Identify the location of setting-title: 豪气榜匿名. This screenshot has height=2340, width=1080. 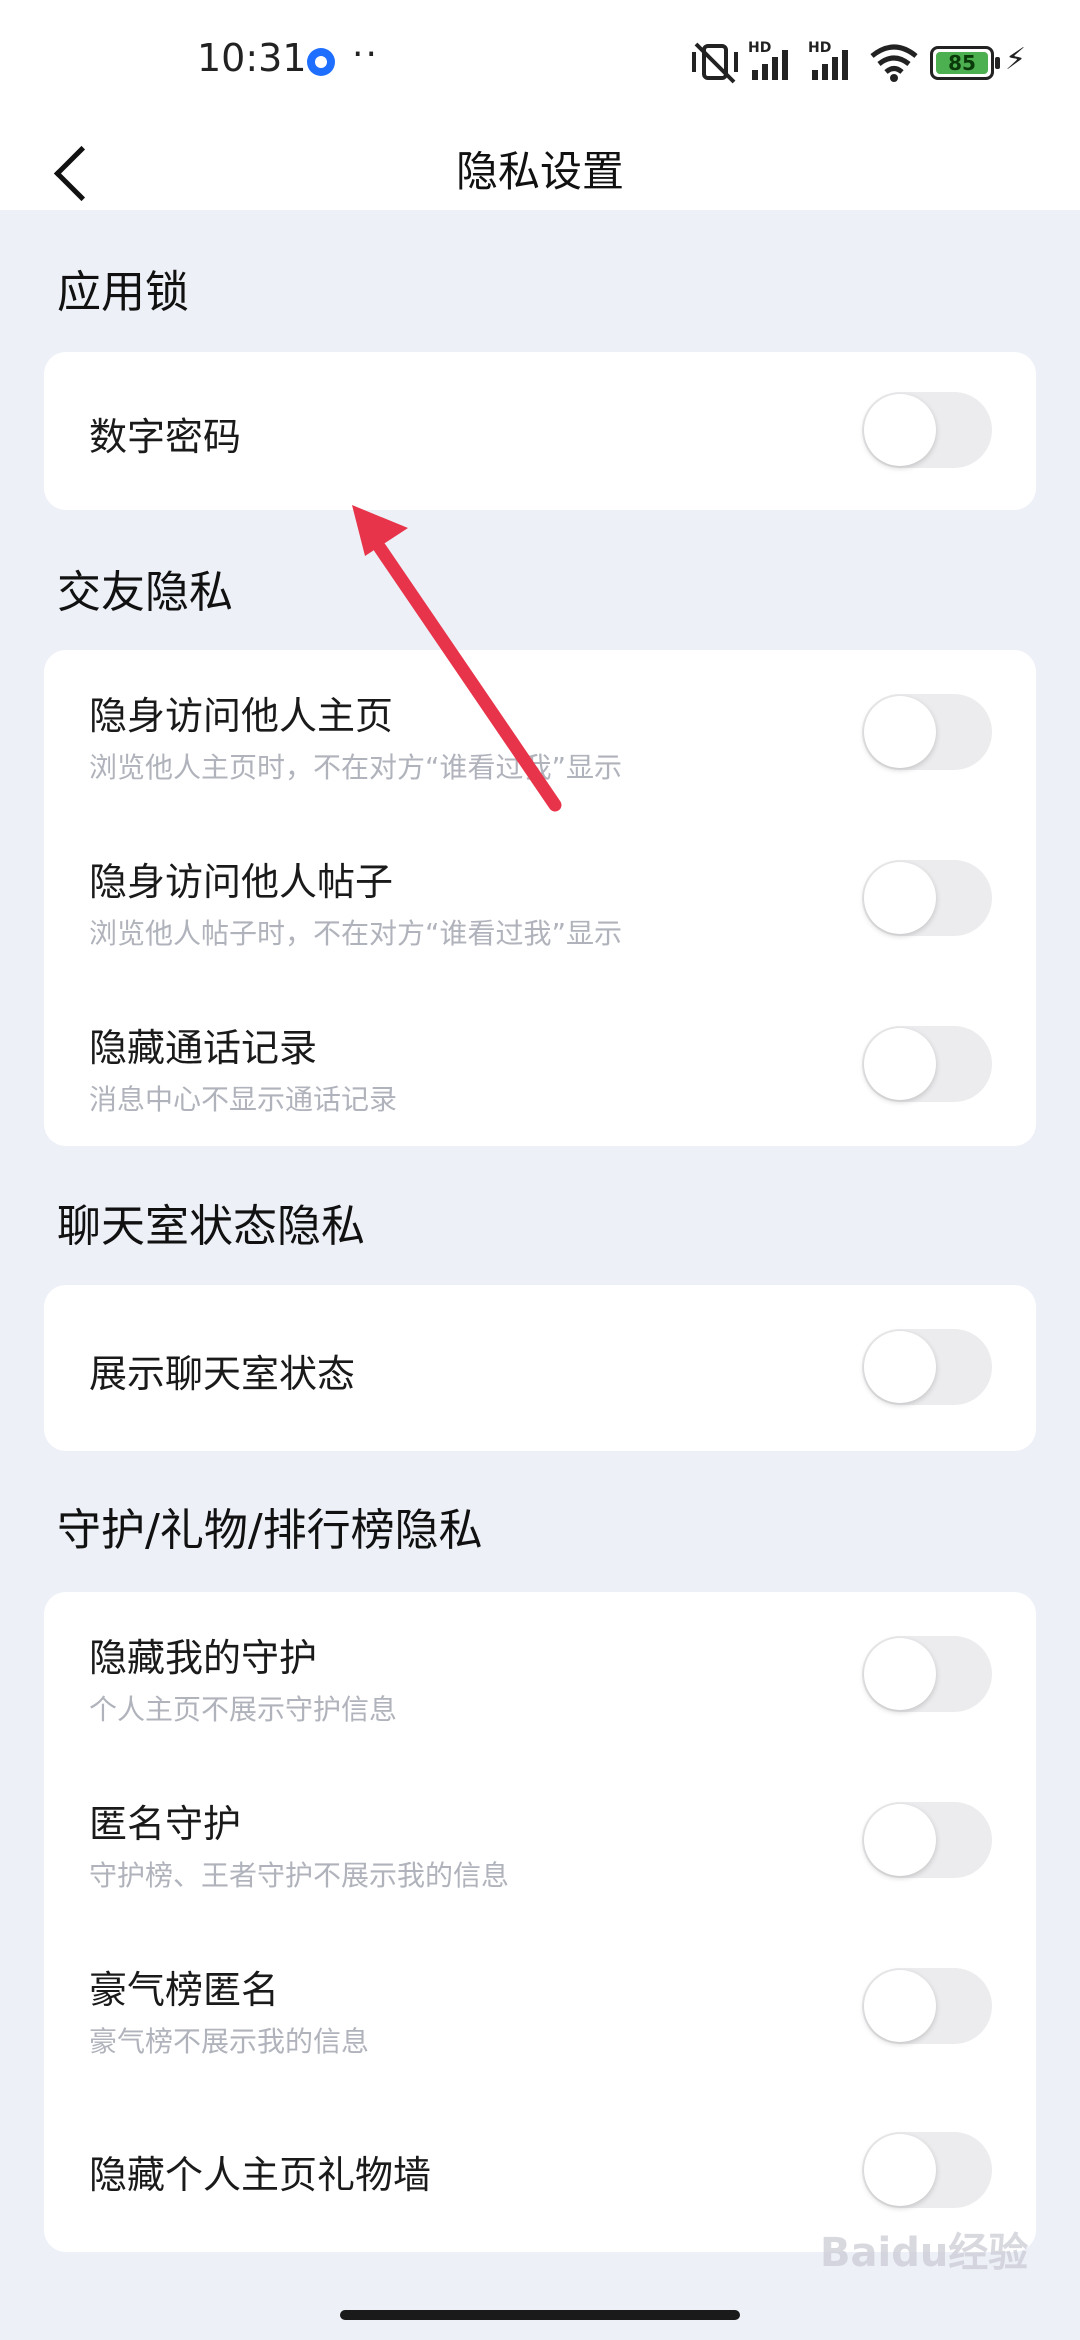
(184, 1990).